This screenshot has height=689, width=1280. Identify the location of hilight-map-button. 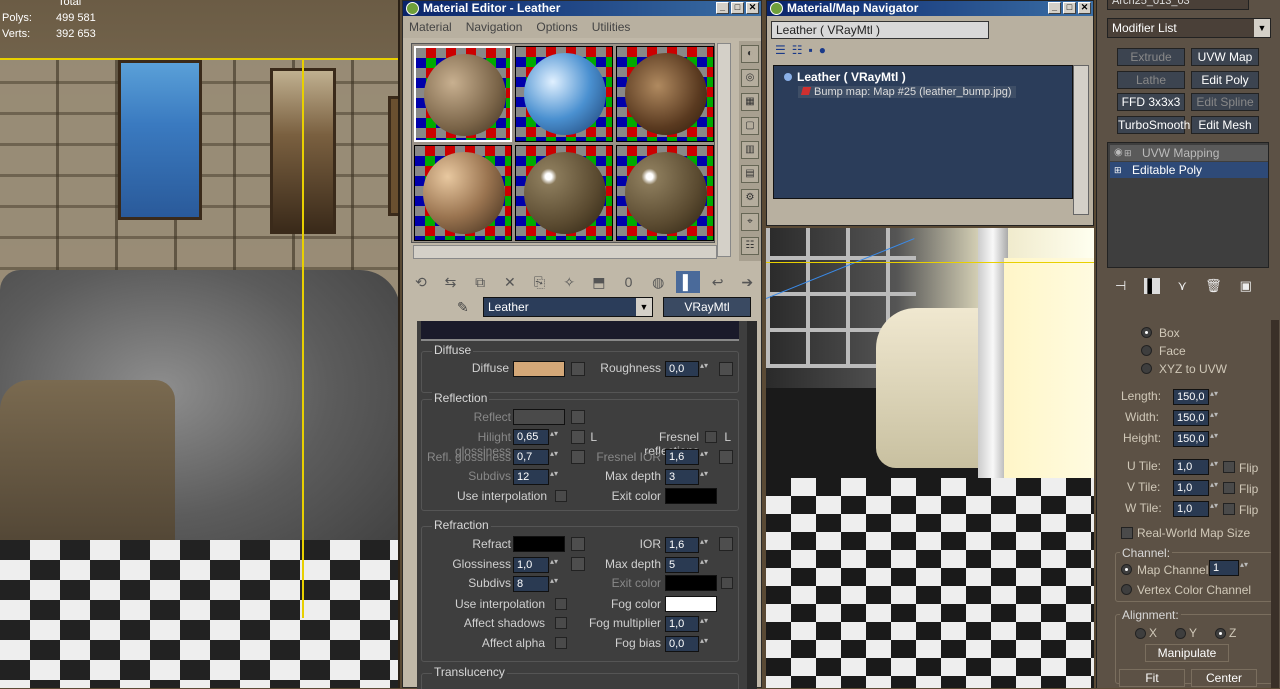
(578, 437).